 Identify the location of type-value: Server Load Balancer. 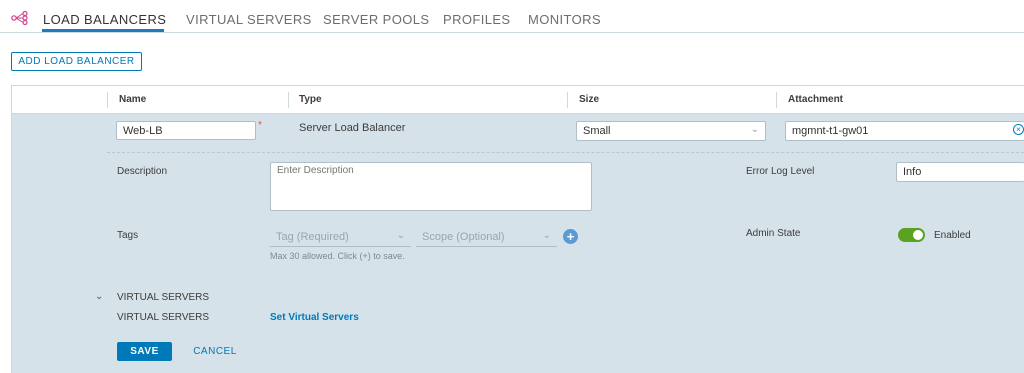
(352, 128).